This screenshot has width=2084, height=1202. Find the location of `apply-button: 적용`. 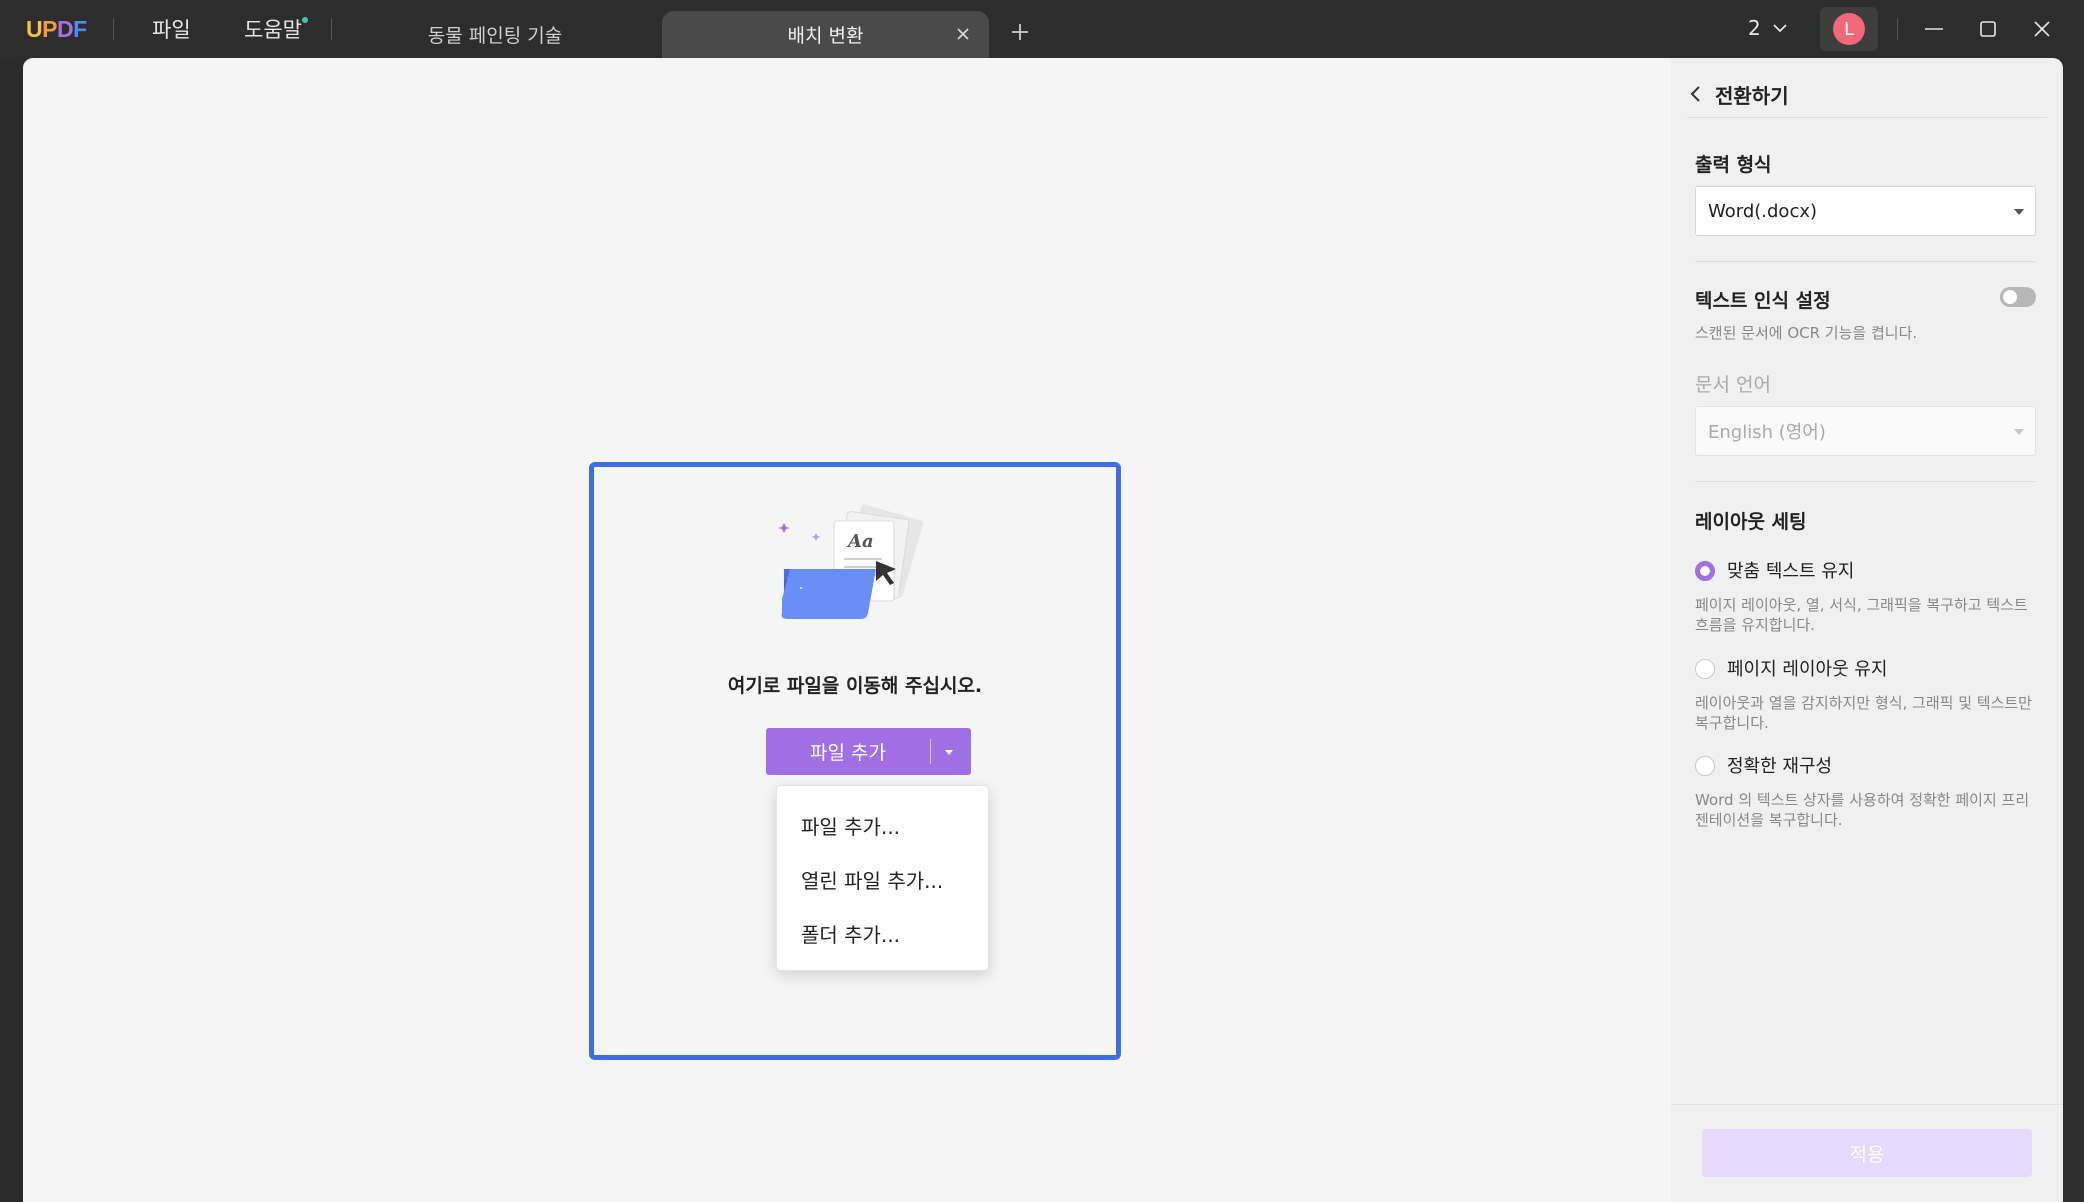

apply-button: 적용 is located at coordinates (1867, 1153).